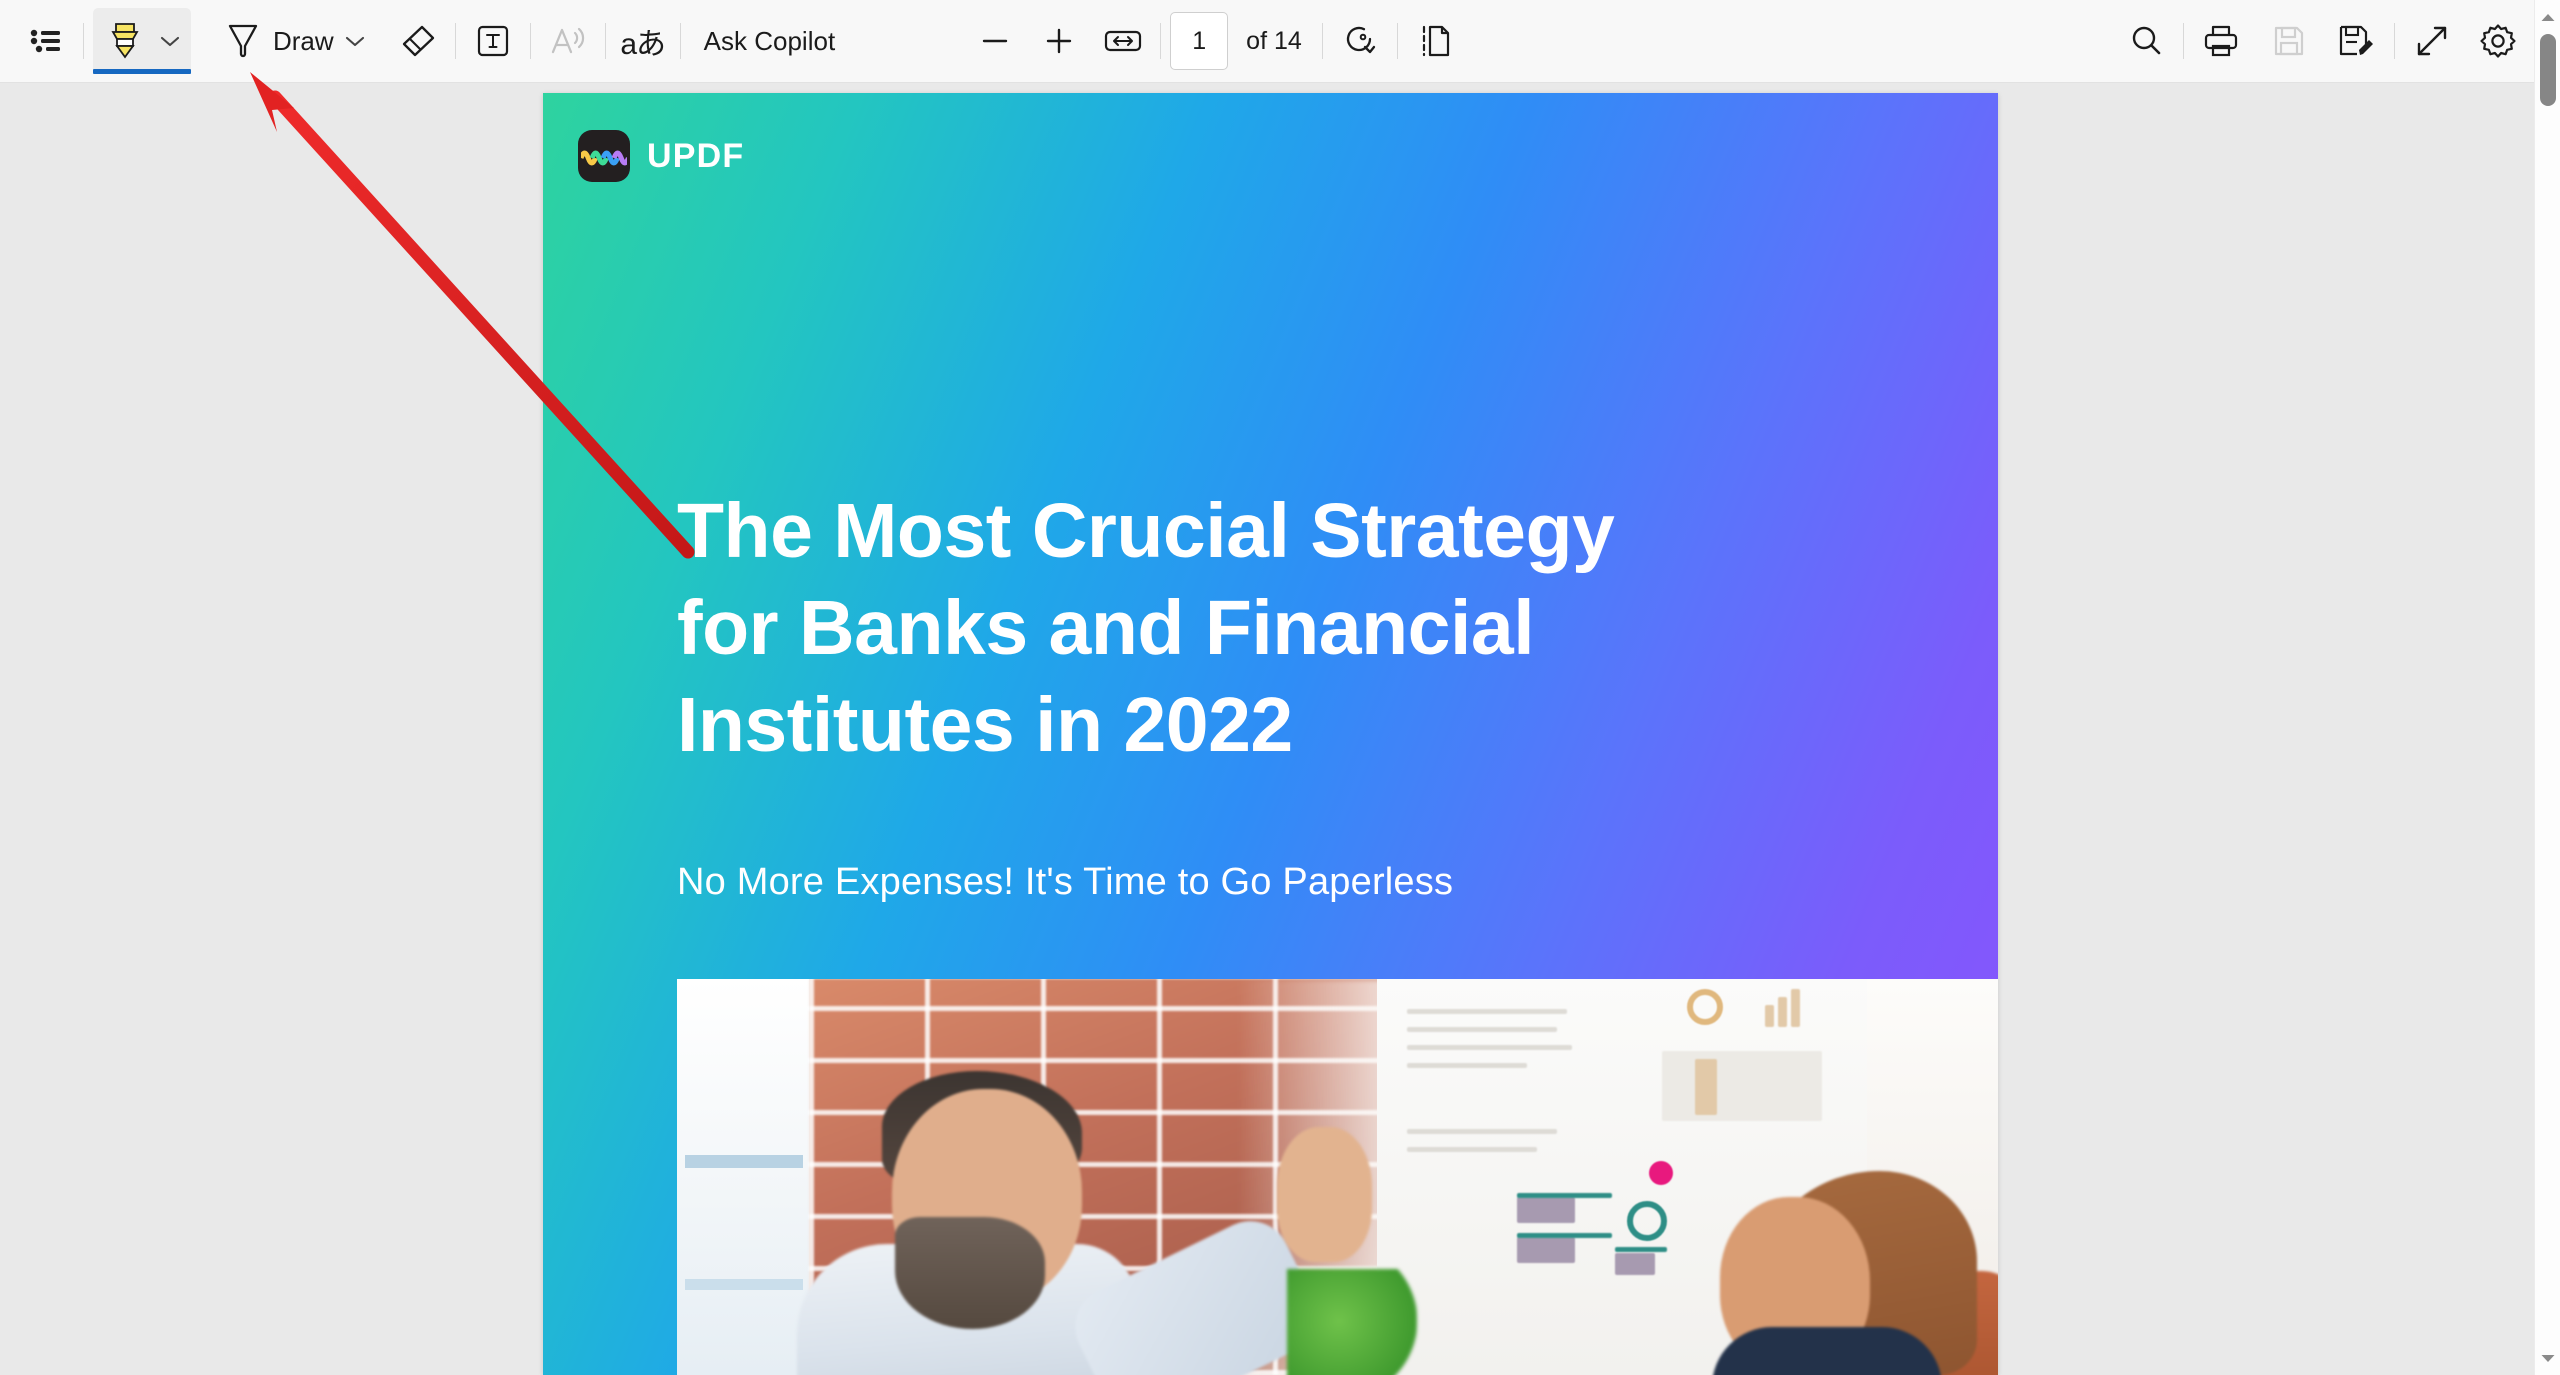 The image size is (2560, 1375). I want to click on page-layout-button, so click(1435, 41).